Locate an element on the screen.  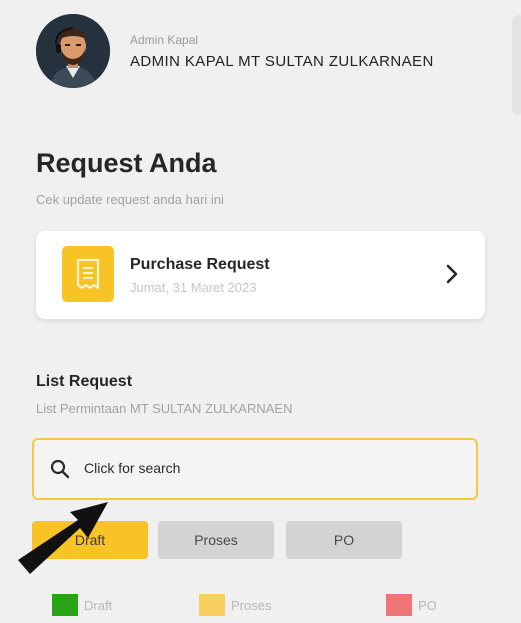
scrollbar is located at coordinates (516, 65).